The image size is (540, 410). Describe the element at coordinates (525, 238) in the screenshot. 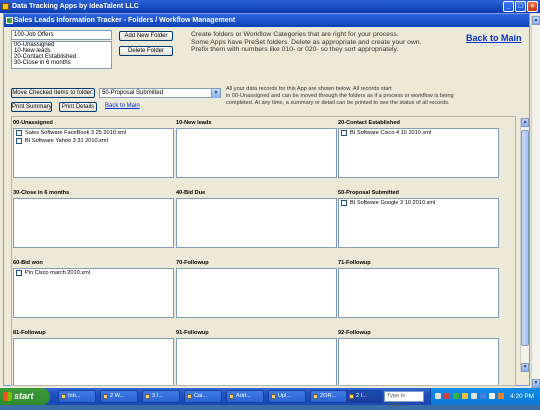

I see `scroll-thumb` at that location.